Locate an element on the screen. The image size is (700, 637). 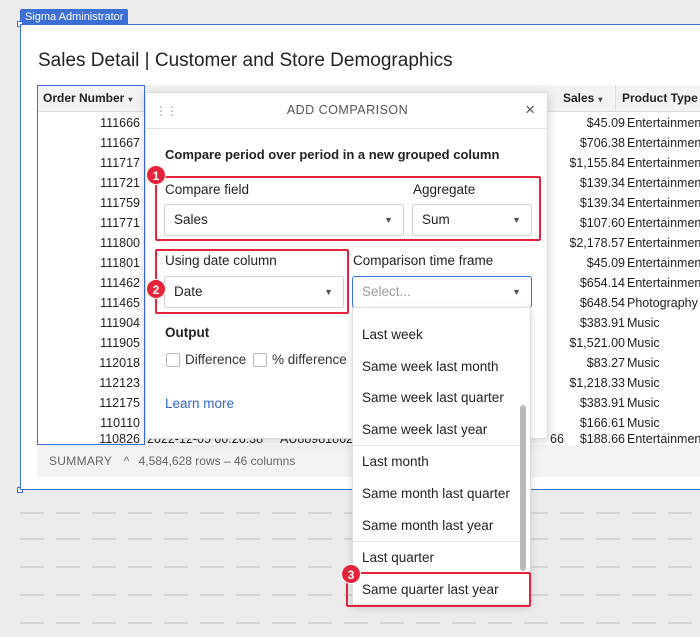
difference-label: Difference is located at coordinates (216, 359).